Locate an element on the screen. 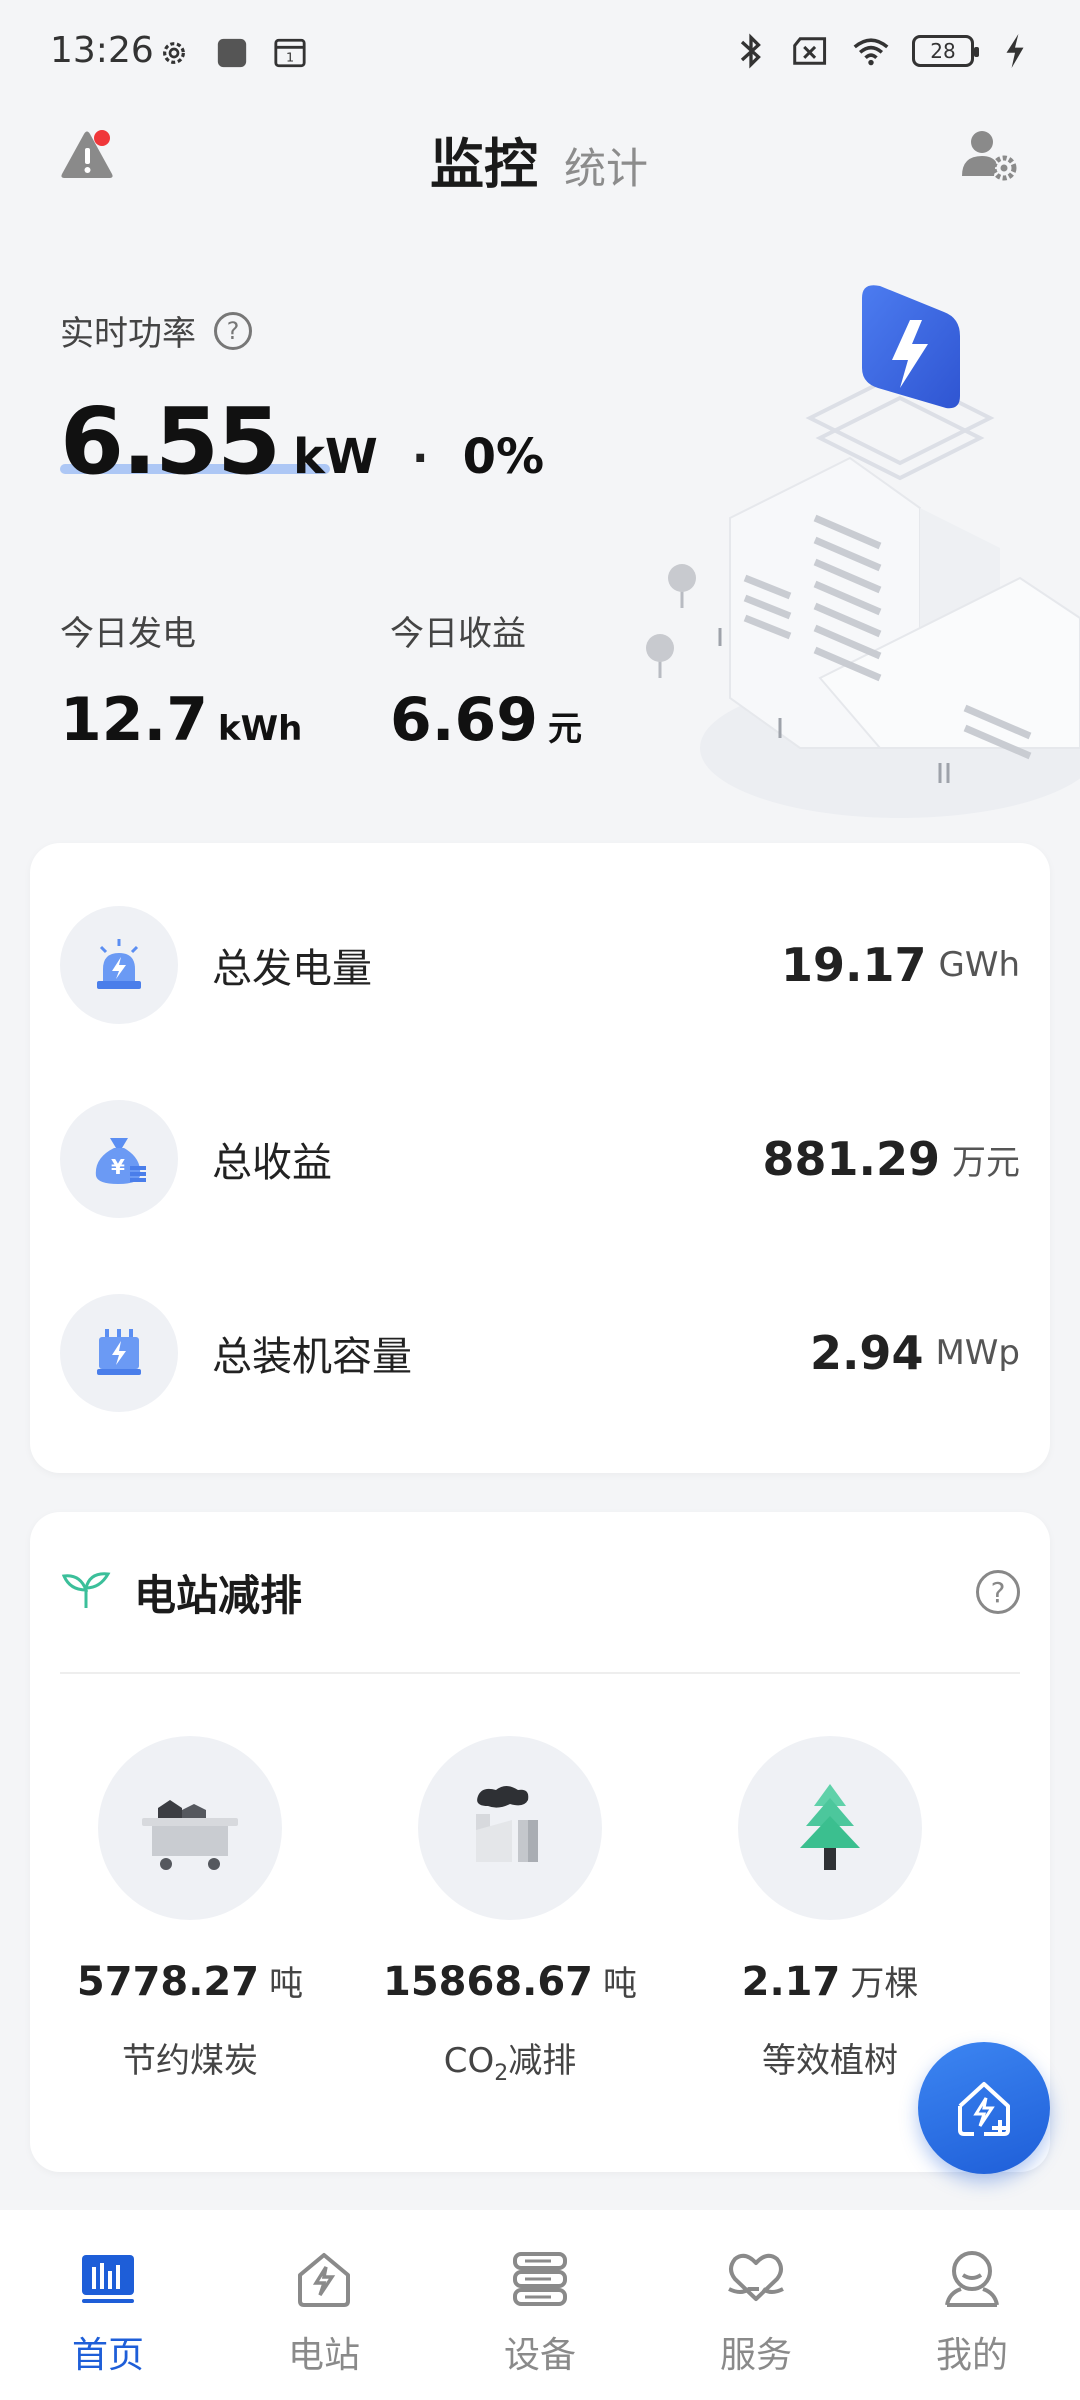 The height and width of the screenshot is (2400, 1080). coal-saved: 5778.27 吨 节约煤炭 is located at coordinates (190, 1909).